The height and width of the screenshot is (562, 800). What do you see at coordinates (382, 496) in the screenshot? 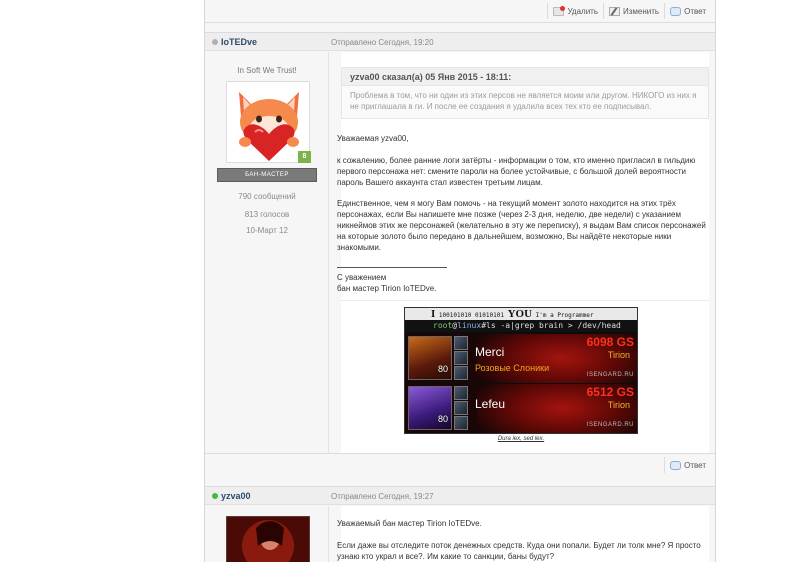
I see `post-date: Отправлено Сегодня, 19:27` at bounding box center [382, 496].